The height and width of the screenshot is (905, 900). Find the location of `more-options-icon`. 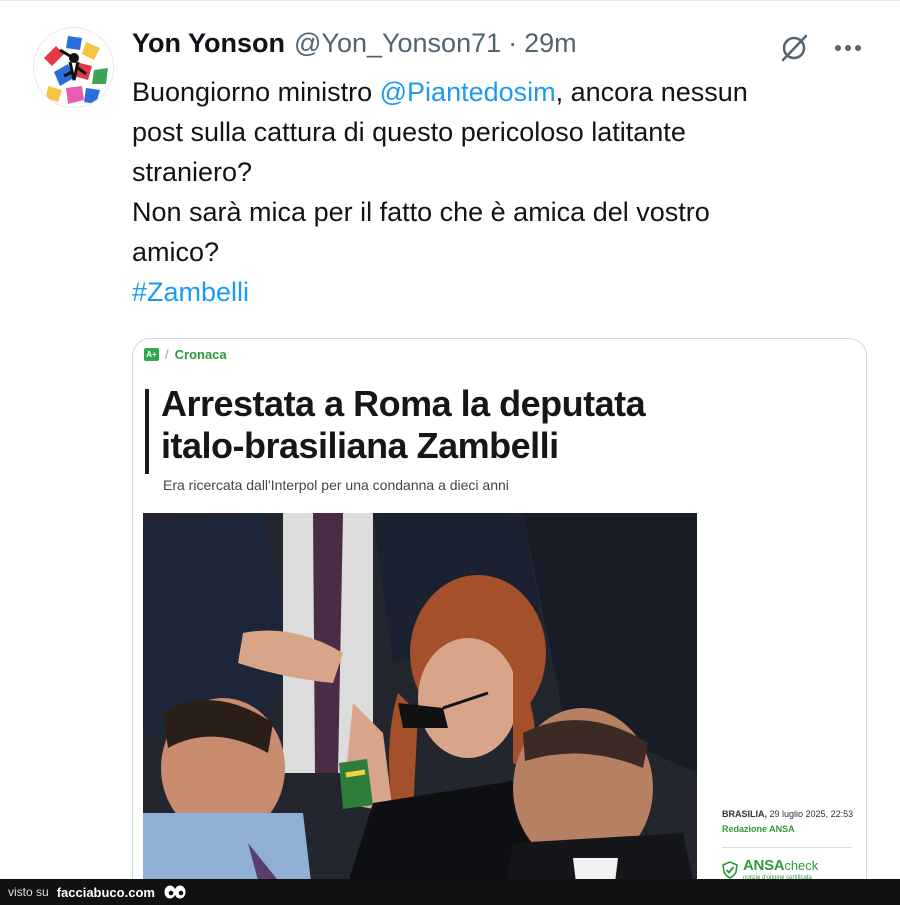

more-options-icon is located at coordinates (848, 48).